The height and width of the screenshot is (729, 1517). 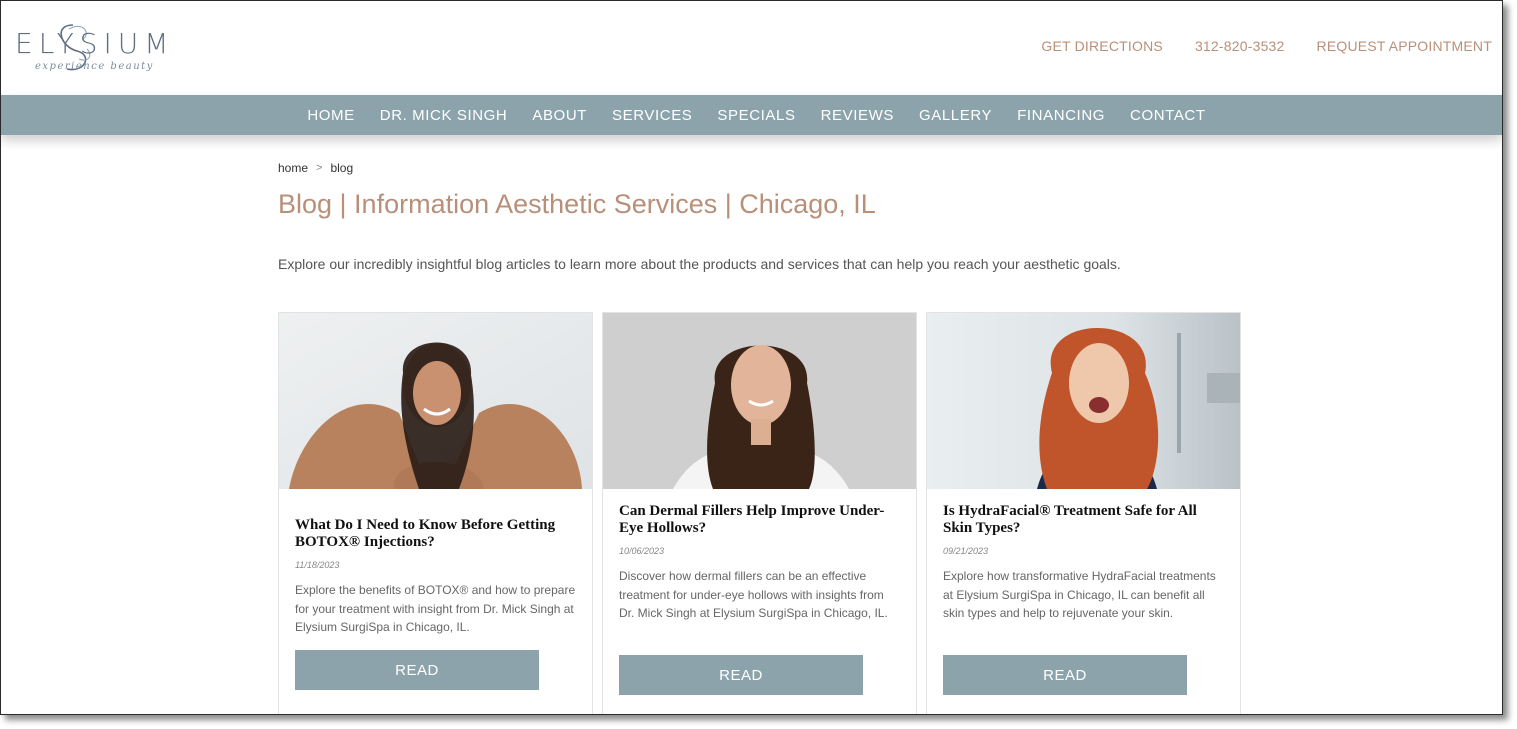 I want to click on phone-link: 312-820-3532, so click(x=1240, y=46).